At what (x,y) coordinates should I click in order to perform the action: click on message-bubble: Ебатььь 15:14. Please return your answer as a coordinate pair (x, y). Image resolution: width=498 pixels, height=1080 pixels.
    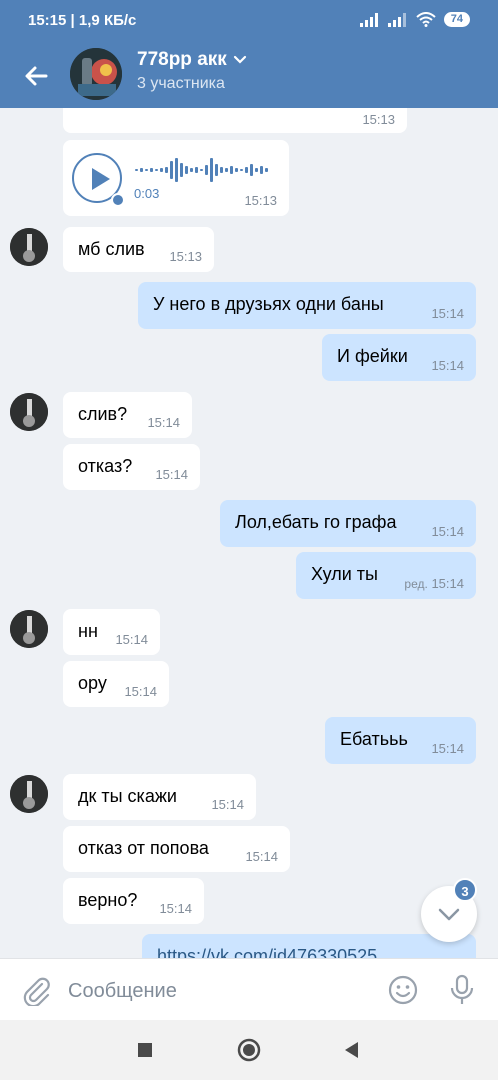
    Looking at the image, I should click on (400, 740).